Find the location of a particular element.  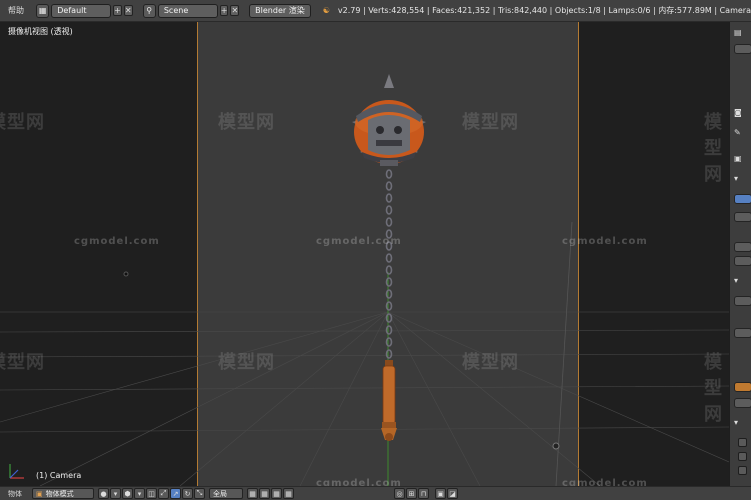

properties-panel: ▤ ◙ ✎ ▣ ▾ ▾ ▾ is located at coordinates (740, 254).